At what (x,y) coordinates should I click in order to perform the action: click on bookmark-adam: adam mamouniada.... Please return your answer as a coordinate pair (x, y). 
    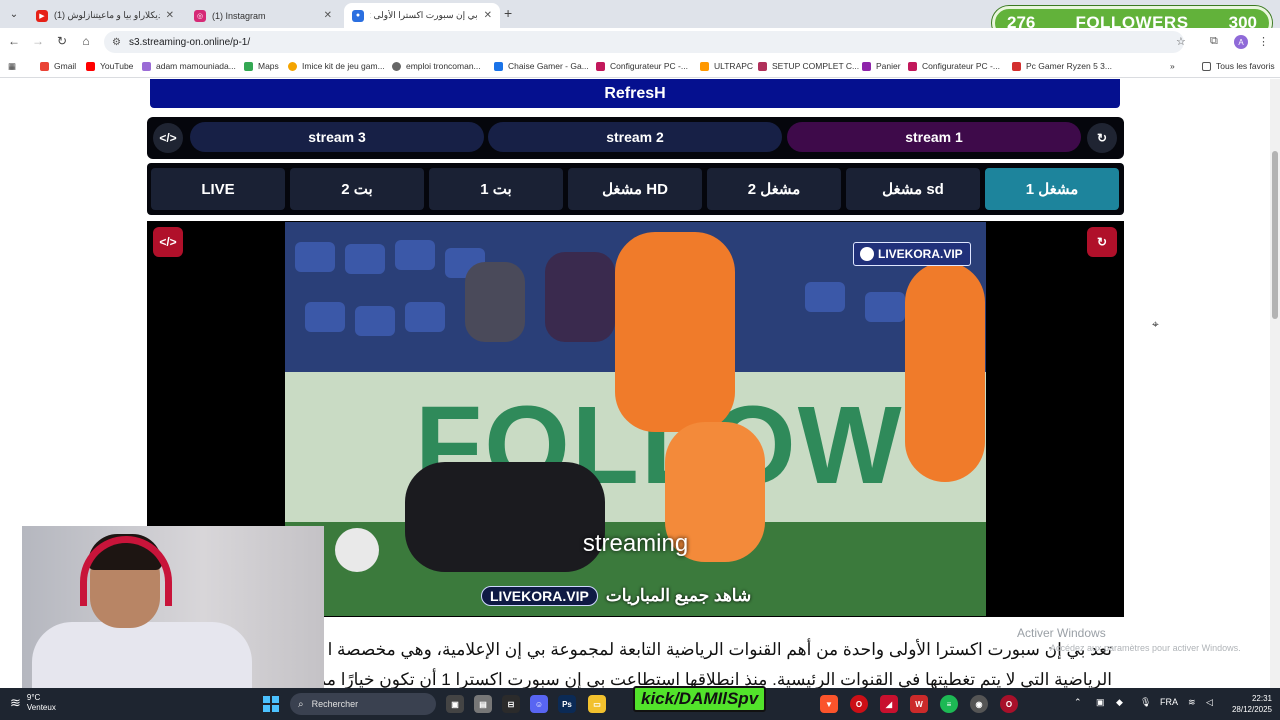
    Looking at the image, I should click on (189, 66).